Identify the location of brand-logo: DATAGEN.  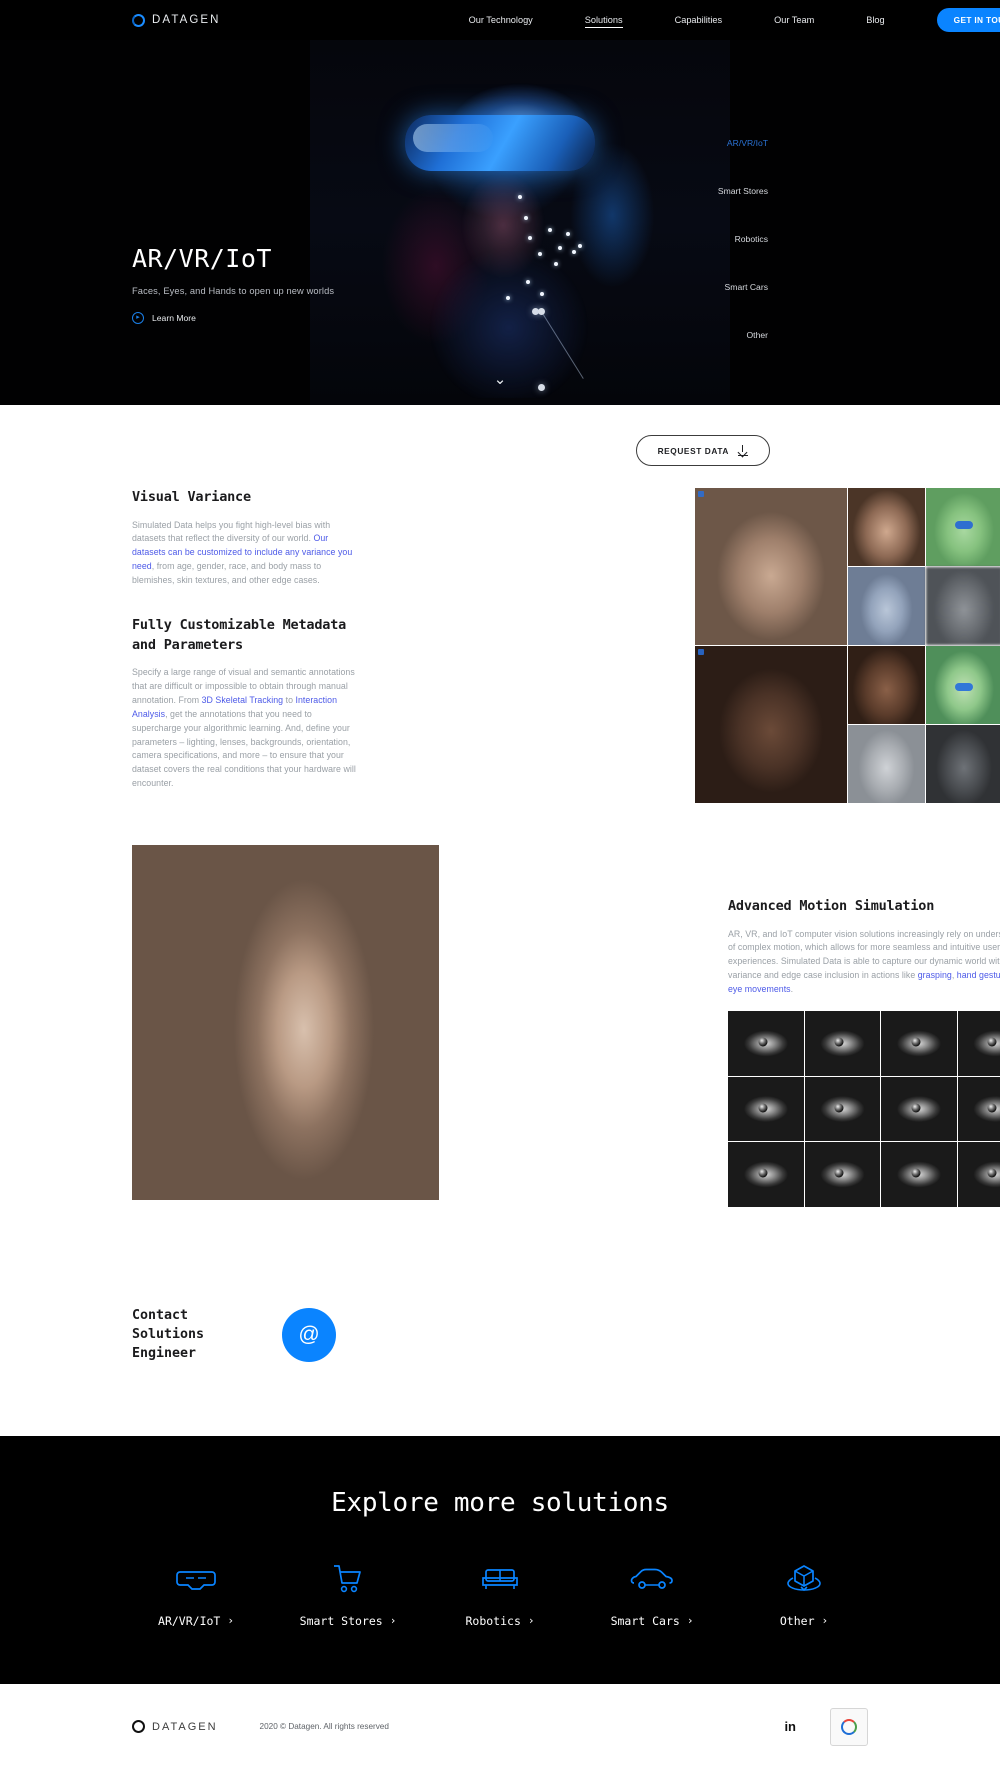
(176, 20).